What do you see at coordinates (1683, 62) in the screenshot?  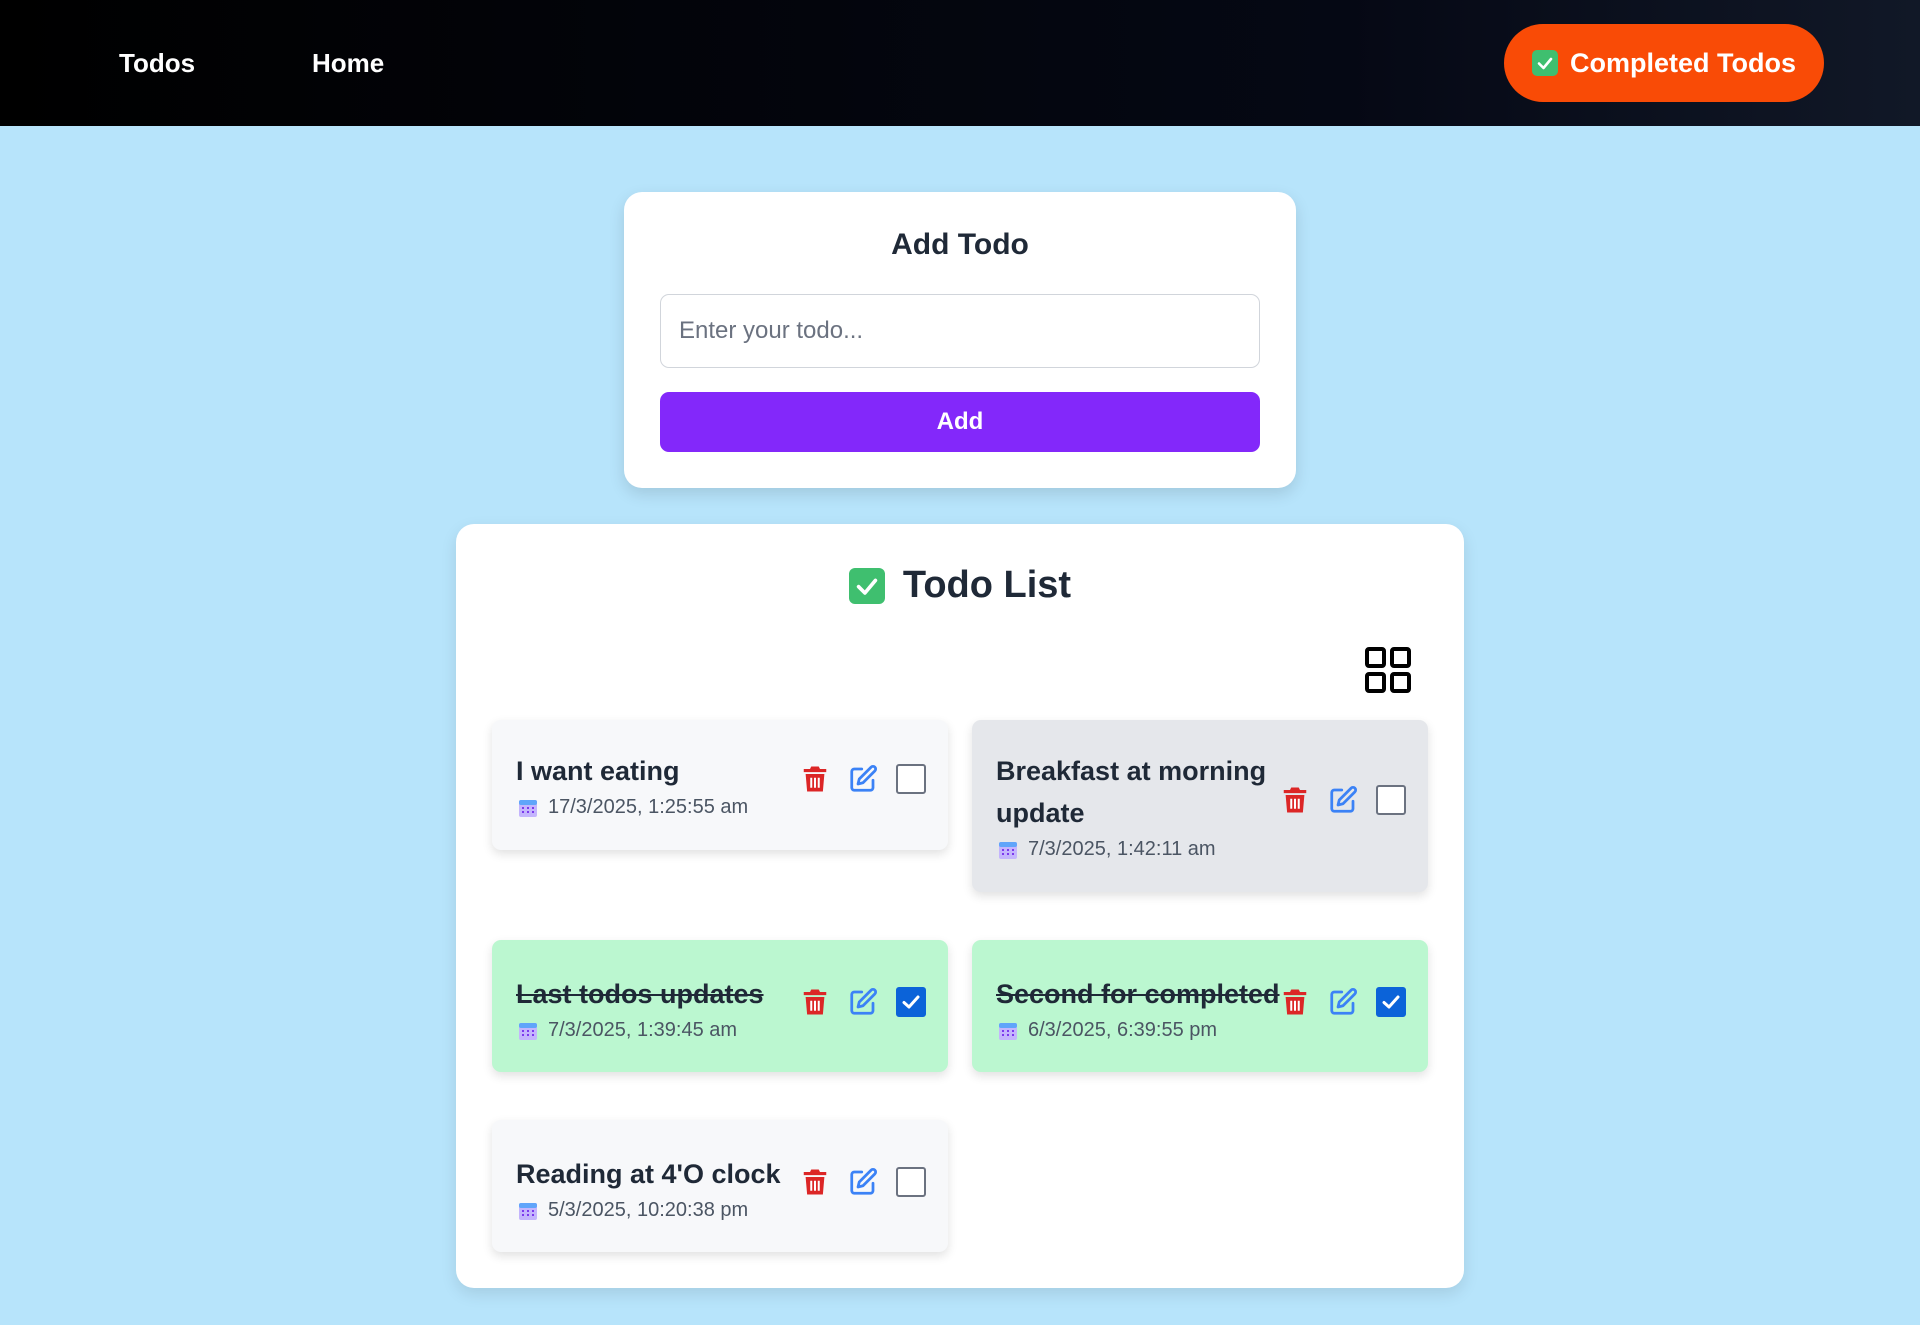 I see `completed-todos-label: Completed Todos` at bounding box center [1683, 62].